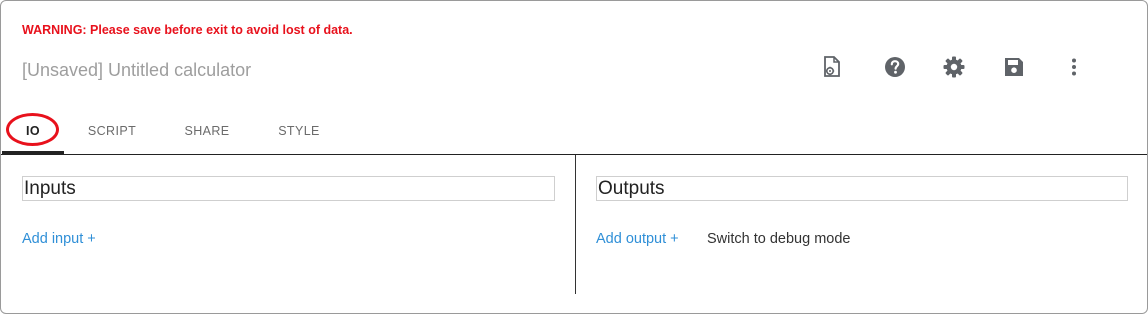 The width and height of the screenshot is (1148, 314). Describe the element at coordinates (1014, 67) in the screenshot. I see `save-icon` at that location.